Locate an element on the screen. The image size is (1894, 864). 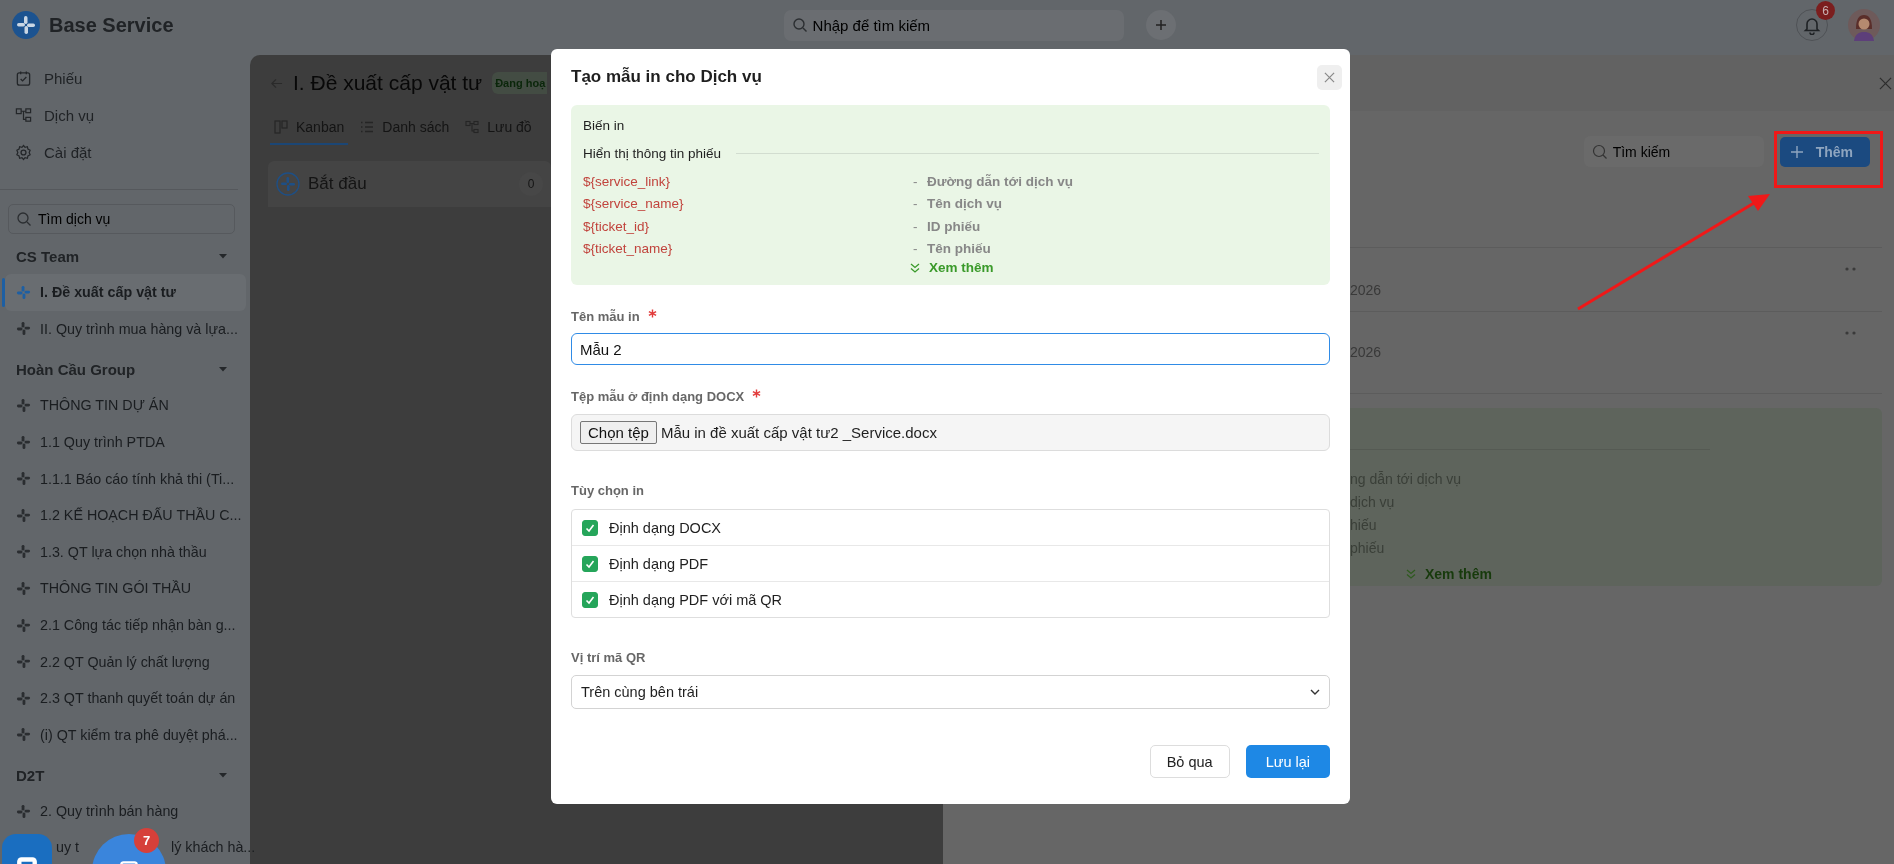
variable-description: Đường dẫn tới dịch vụ is located at coordinates (1000, 181).